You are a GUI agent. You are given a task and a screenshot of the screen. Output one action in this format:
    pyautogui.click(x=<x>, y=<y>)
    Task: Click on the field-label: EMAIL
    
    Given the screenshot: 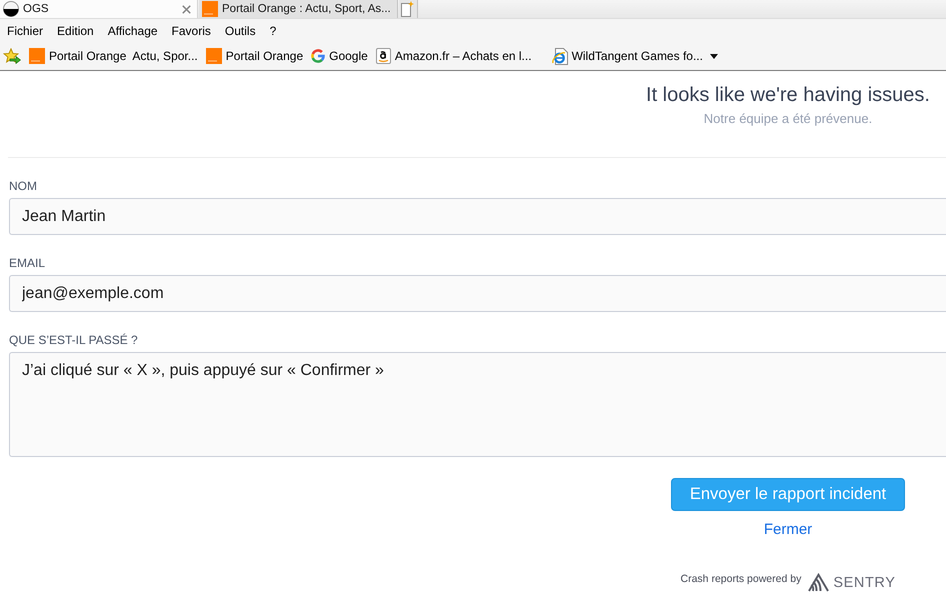 What is the action you would take?
    pyautogui.click(x=27, y=263)
    